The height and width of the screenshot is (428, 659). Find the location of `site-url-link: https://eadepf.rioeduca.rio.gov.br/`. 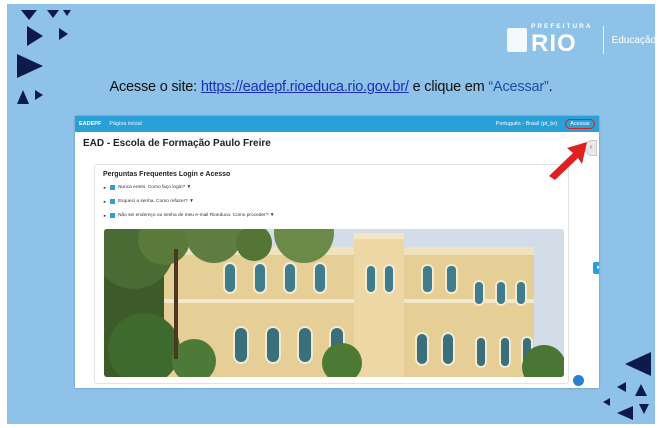

site-url-link: https://eadepf.rioeduca.rio.gov.br/ is located at coordinates (305, 87).